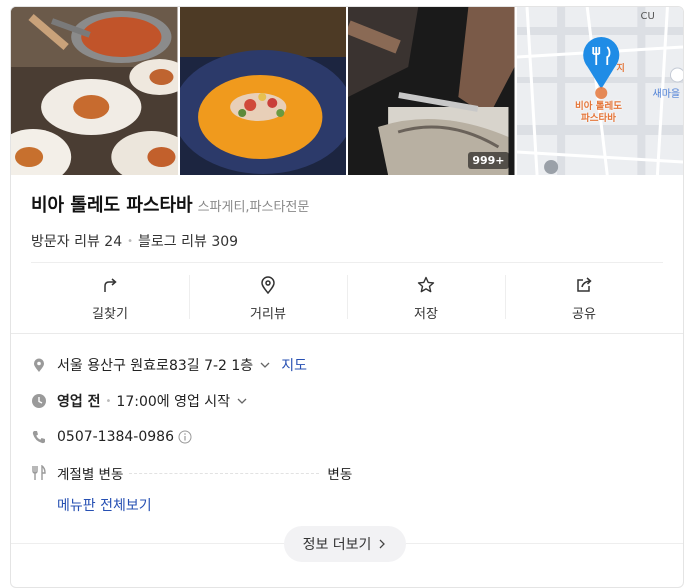 Image resolution: width=693 pixels, height=588 pixels. What do you see at coordinates (620, 69) in the screenshot?
I see `map-label-ji: 지` at bounding box center [620, 69].